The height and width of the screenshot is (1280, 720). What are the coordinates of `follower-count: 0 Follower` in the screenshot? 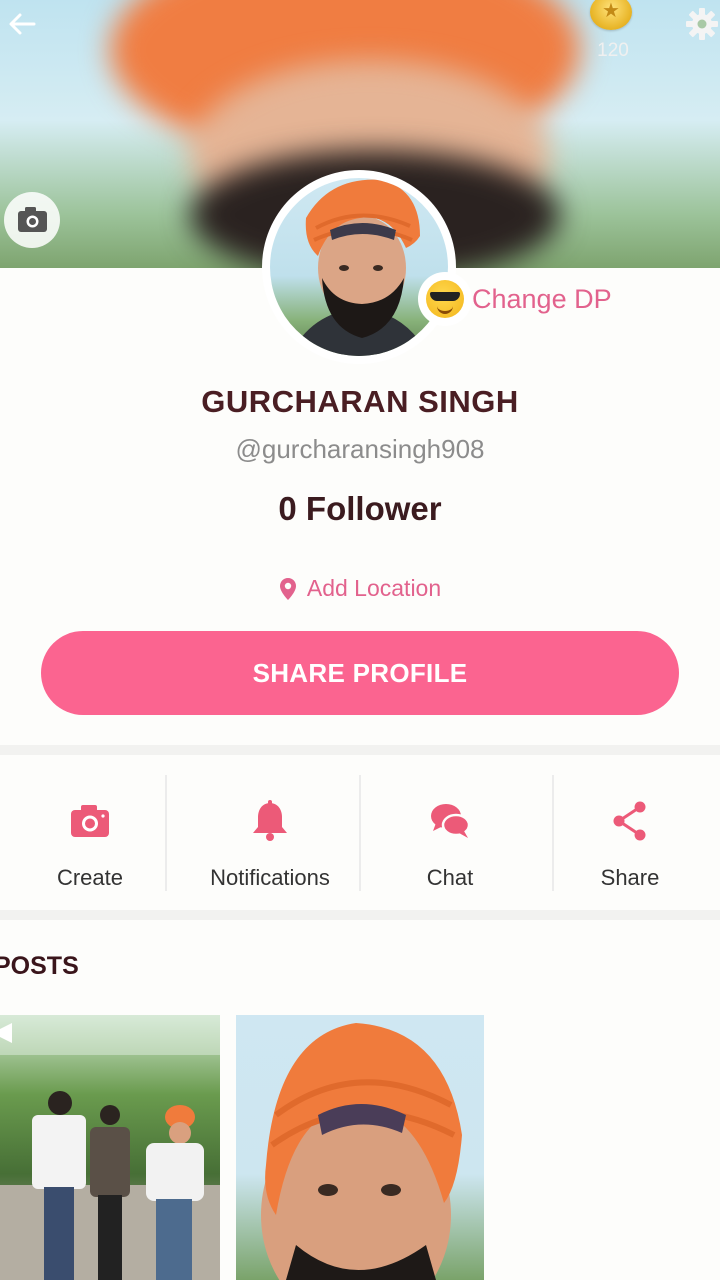 It's located at (360, 509).